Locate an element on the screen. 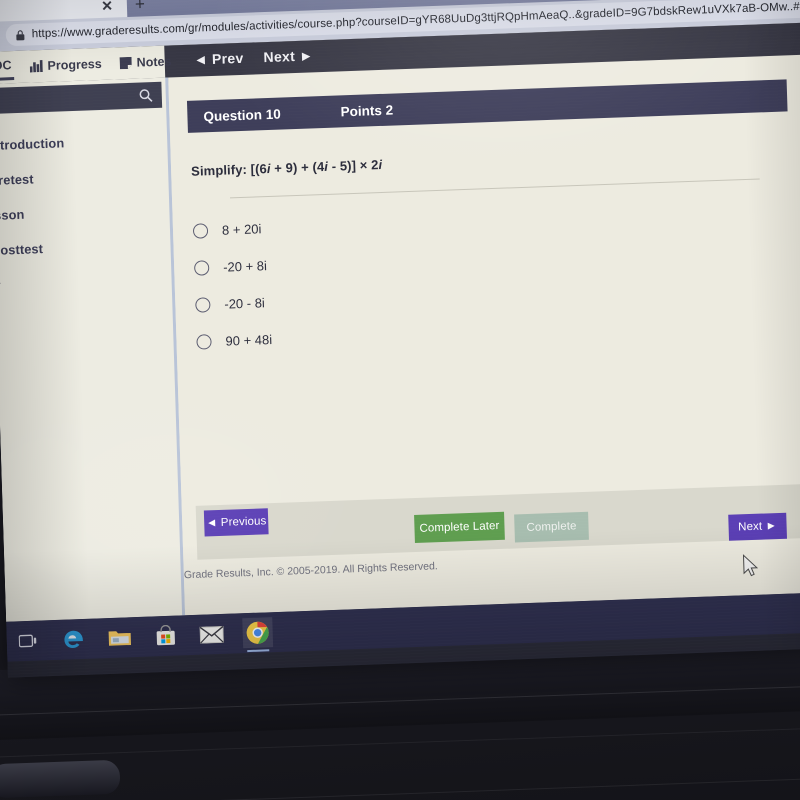 This screenshot has width=800, height=800. prompt-part: - 5)] × 2 is located at coordinates (353, 165).